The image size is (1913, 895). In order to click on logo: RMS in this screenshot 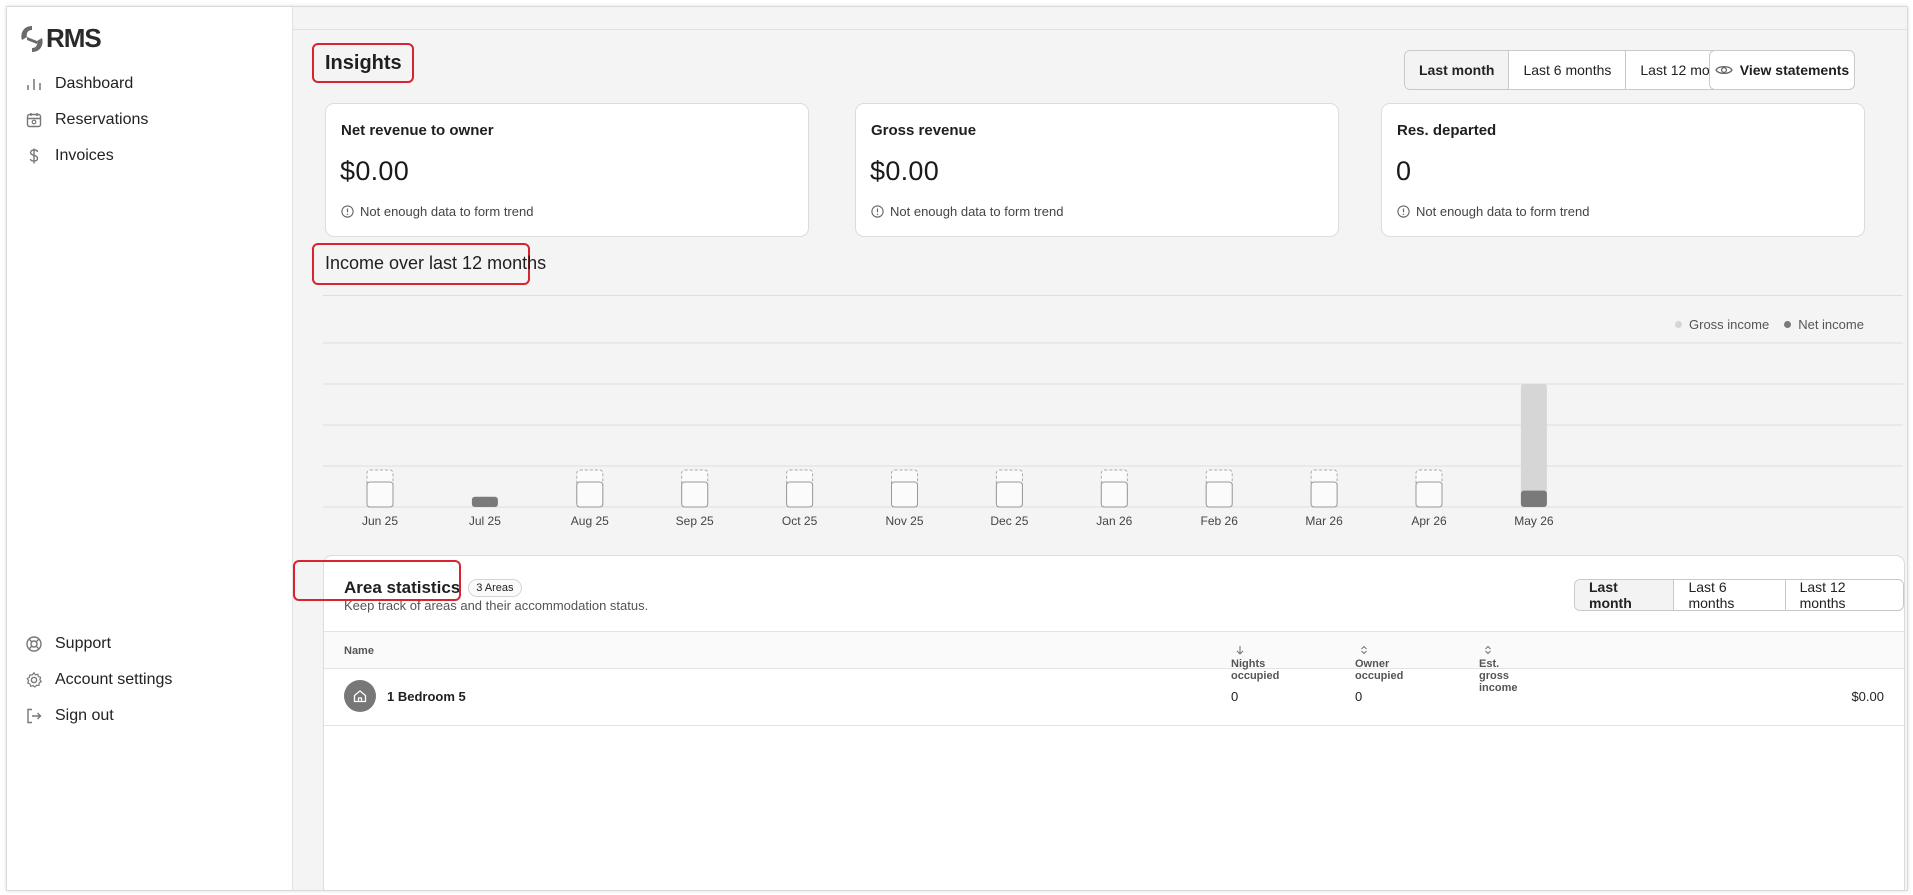, I will do `click(60, 38)`.